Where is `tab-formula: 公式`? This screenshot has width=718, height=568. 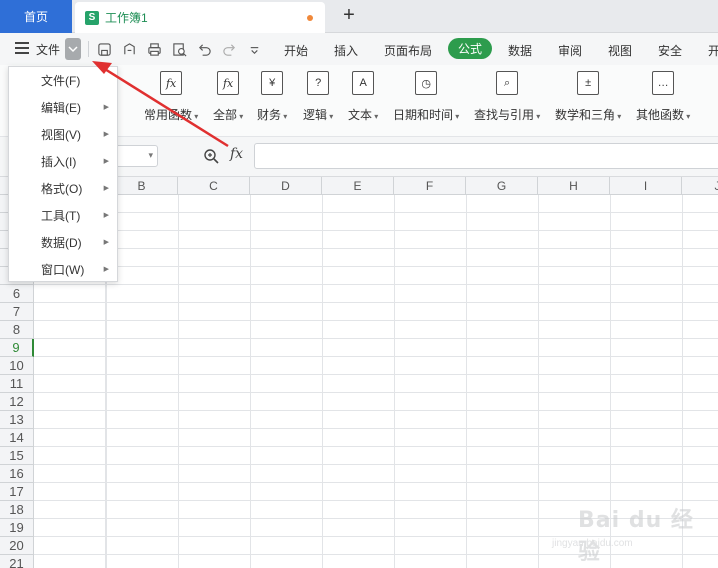 tab-formula: 公式 is located at coordinates (470, 48).